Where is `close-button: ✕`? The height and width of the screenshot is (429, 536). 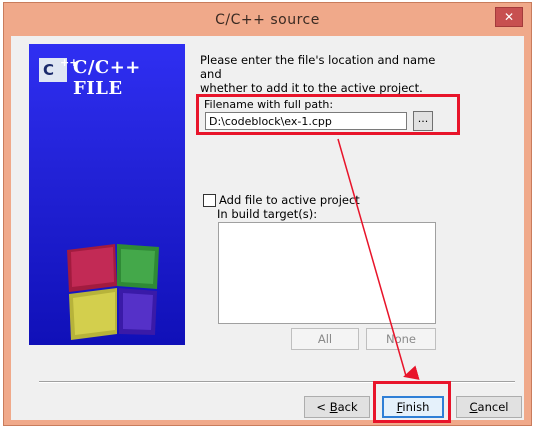
close-button: ✕ is located at coordinates (509, 17).